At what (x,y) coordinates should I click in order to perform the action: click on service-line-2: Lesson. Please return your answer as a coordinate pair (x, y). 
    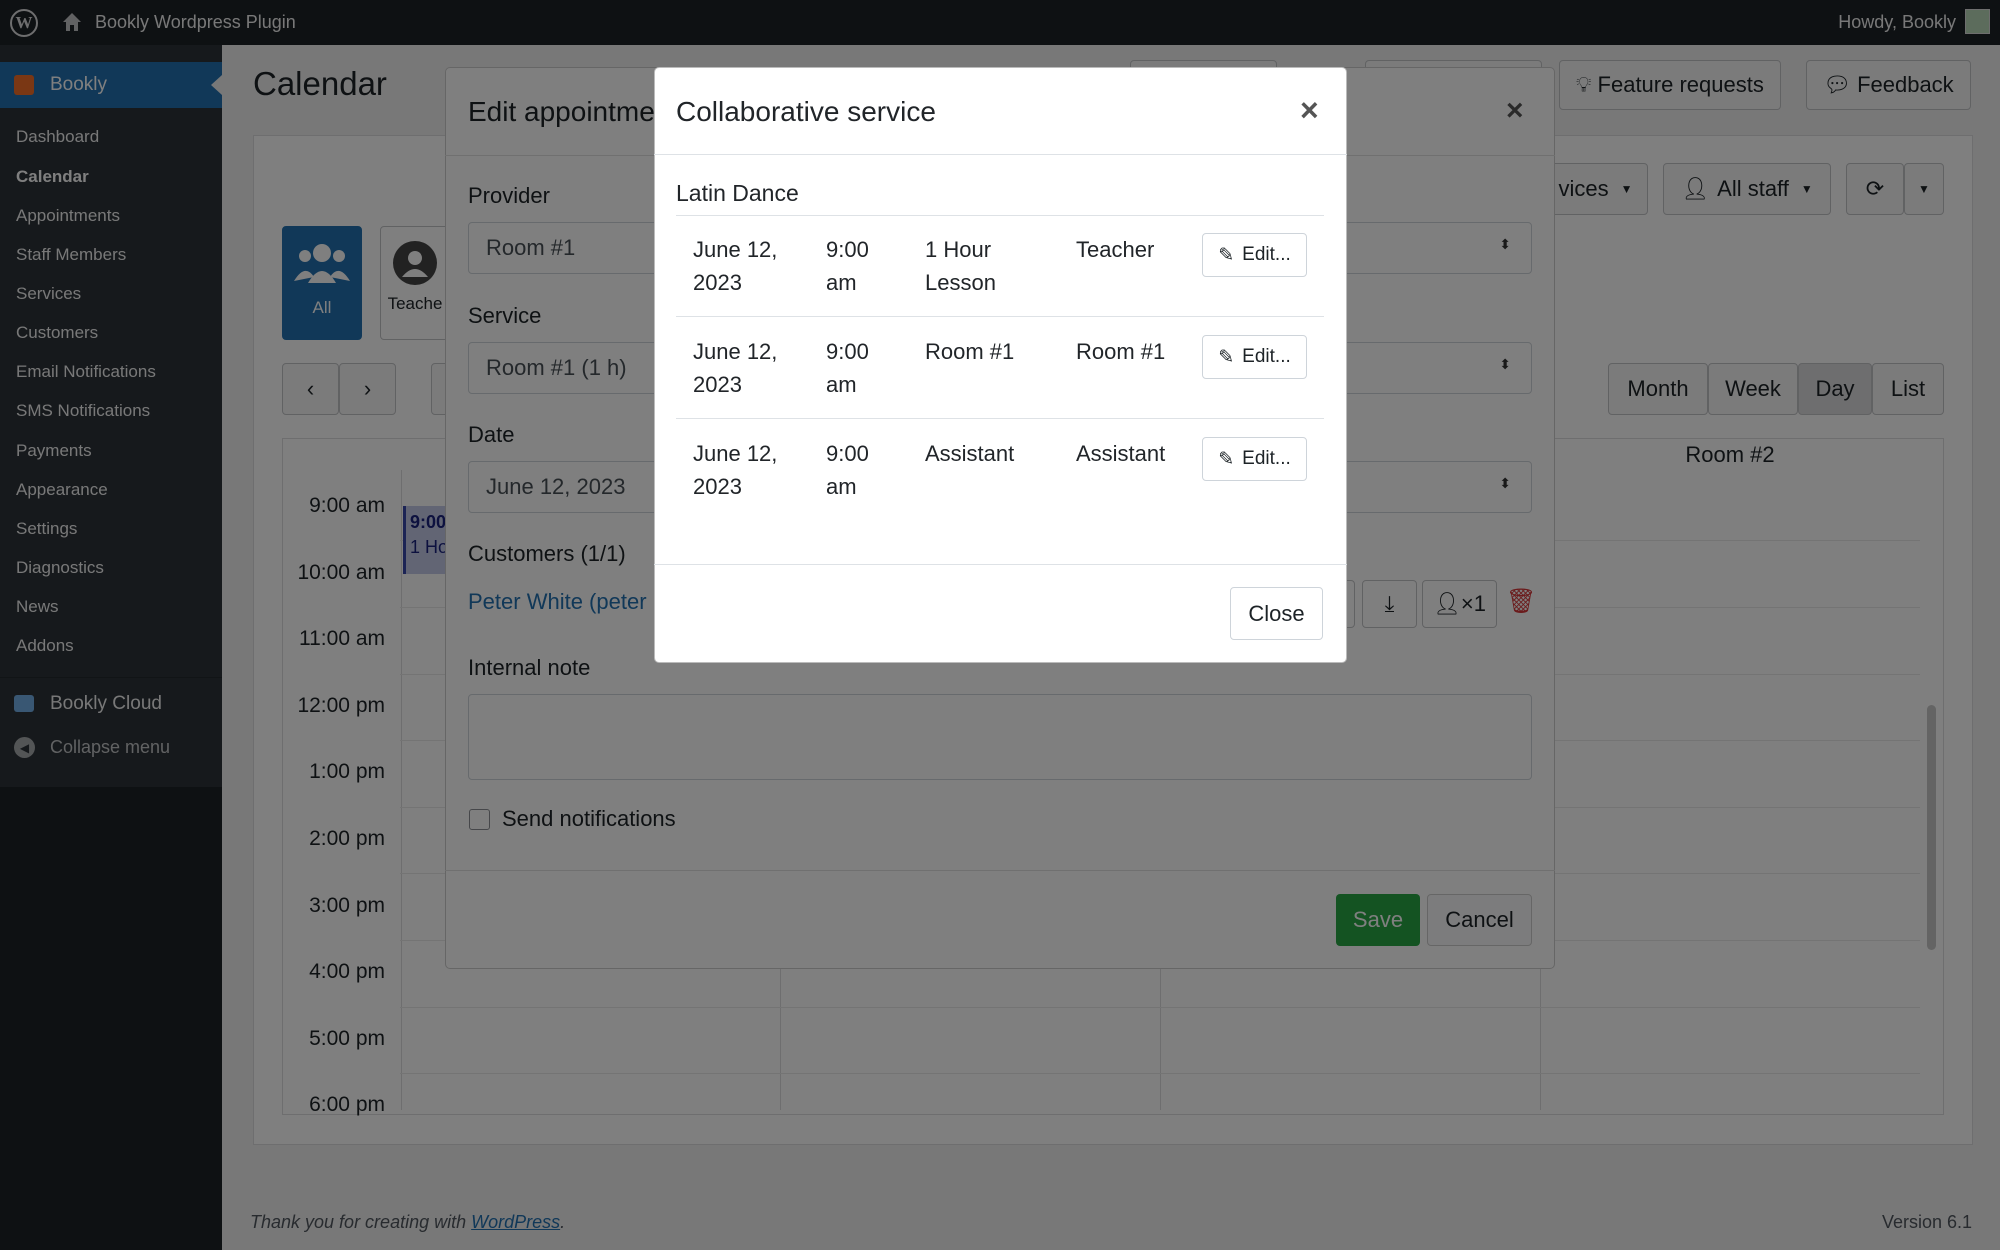
    Looking at the image, I should click on (960, 282).